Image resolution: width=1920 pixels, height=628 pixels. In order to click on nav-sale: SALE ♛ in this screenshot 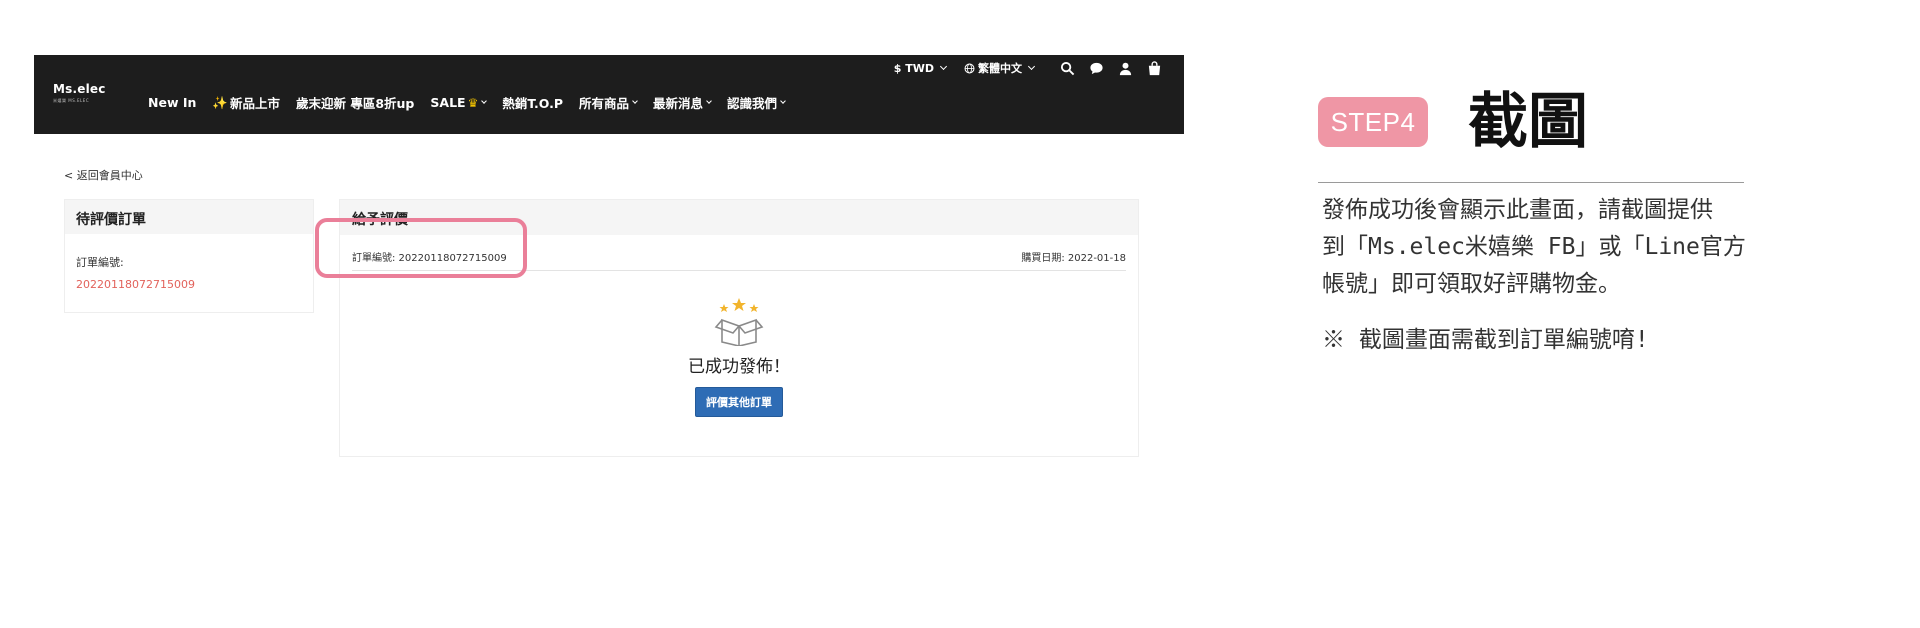, I will do `click(459, 102)`.